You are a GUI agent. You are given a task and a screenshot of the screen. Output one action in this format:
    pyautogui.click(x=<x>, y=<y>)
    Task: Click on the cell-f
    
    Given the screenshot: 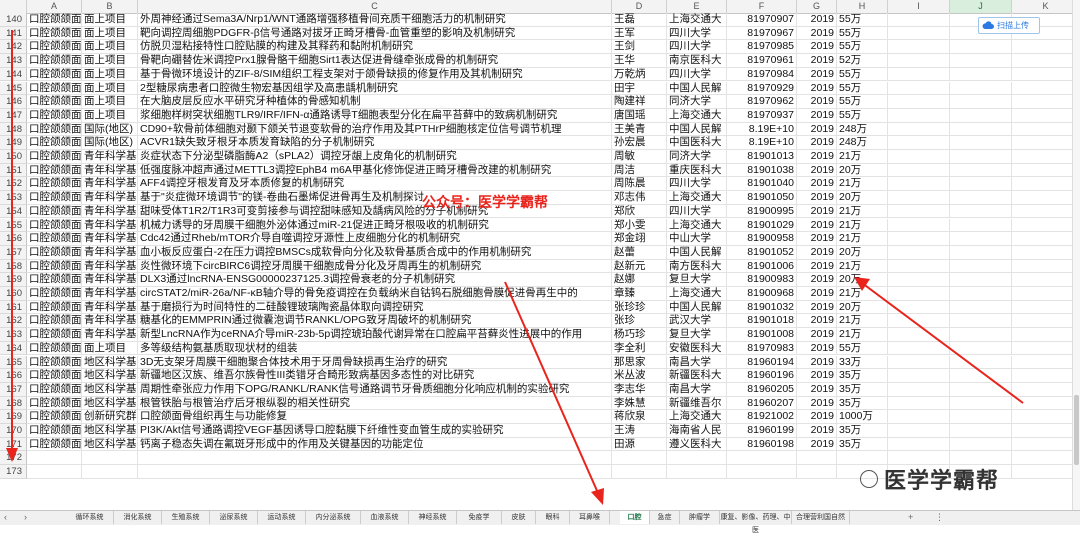 What is the action you would take?
    pyautogui.click(x=762, y=458)
    